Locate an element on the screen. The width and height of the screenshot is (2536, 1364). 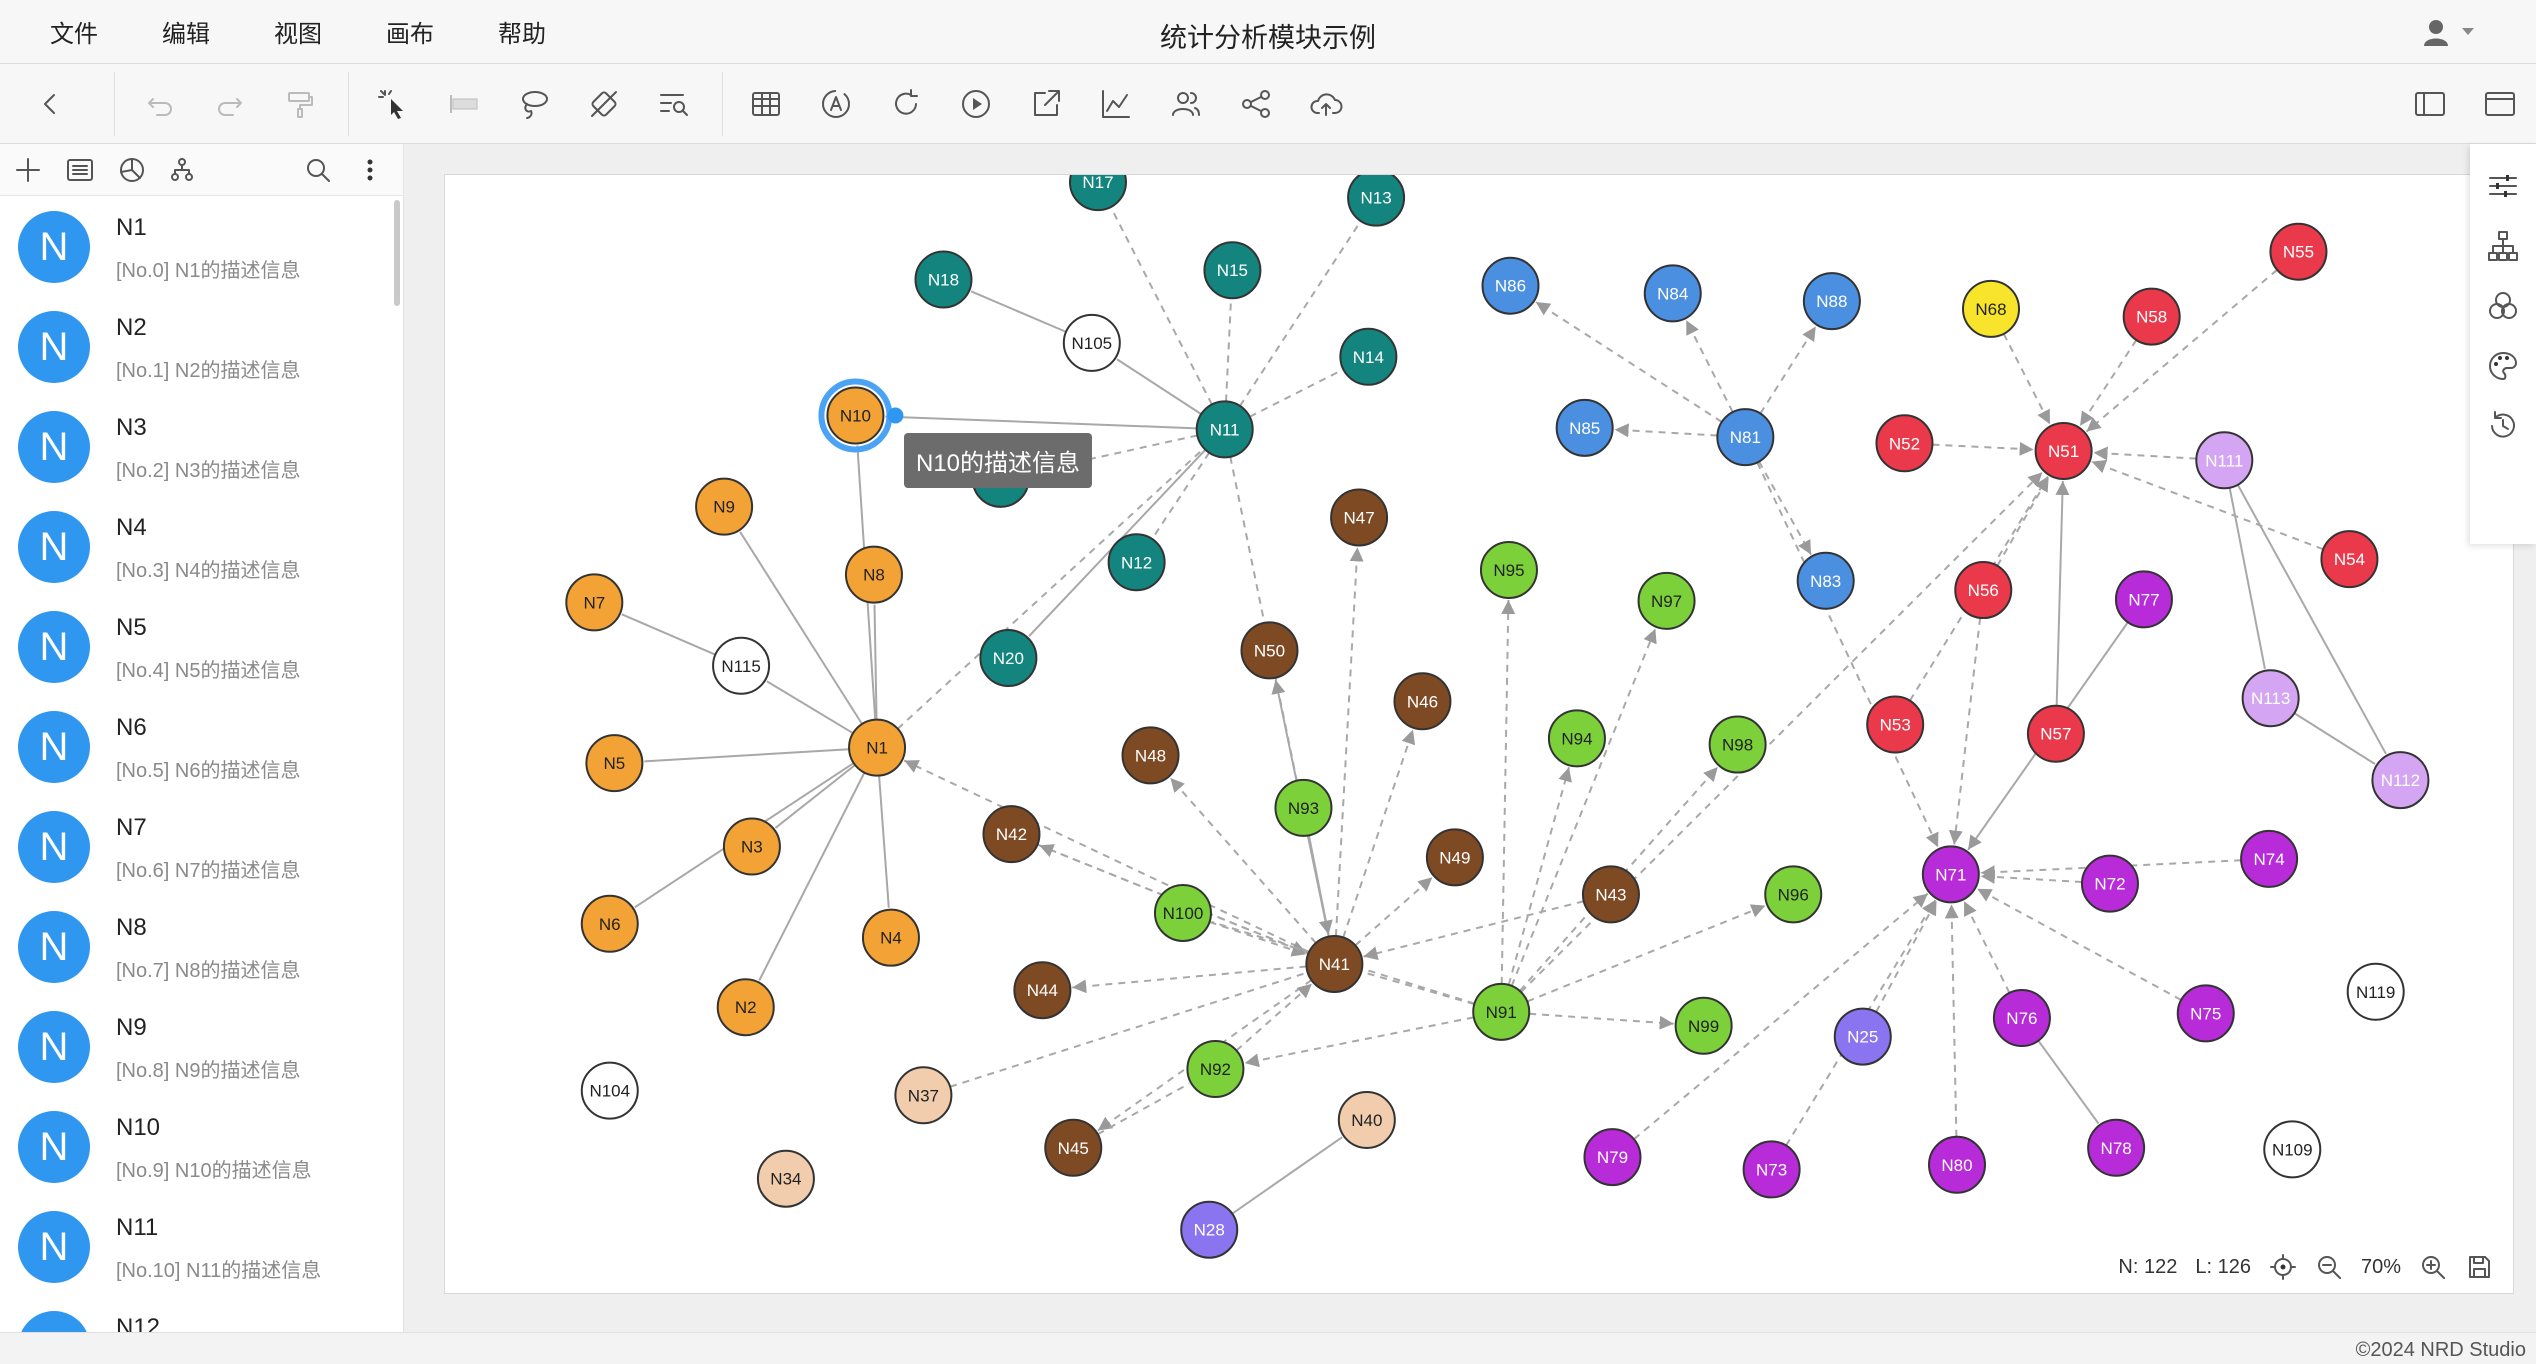
list-item: N N5 [No.4] N5的描述信息 is located at coordinates (201, 646).